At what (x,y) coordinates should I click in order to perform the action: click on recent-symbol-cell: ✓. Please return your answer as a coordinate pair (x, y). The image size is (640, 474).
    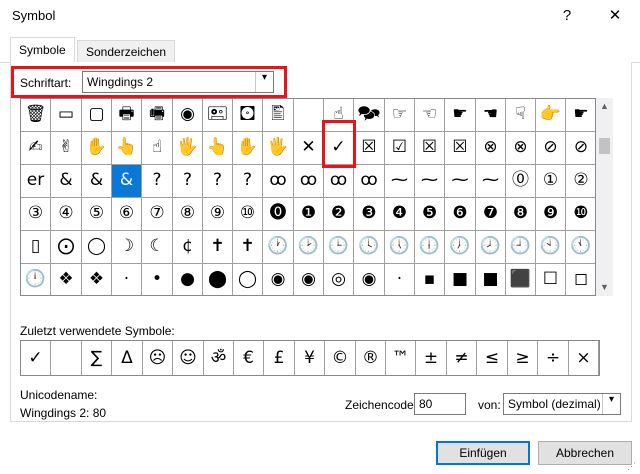
    Looking at the image, I should click on (36, 358).